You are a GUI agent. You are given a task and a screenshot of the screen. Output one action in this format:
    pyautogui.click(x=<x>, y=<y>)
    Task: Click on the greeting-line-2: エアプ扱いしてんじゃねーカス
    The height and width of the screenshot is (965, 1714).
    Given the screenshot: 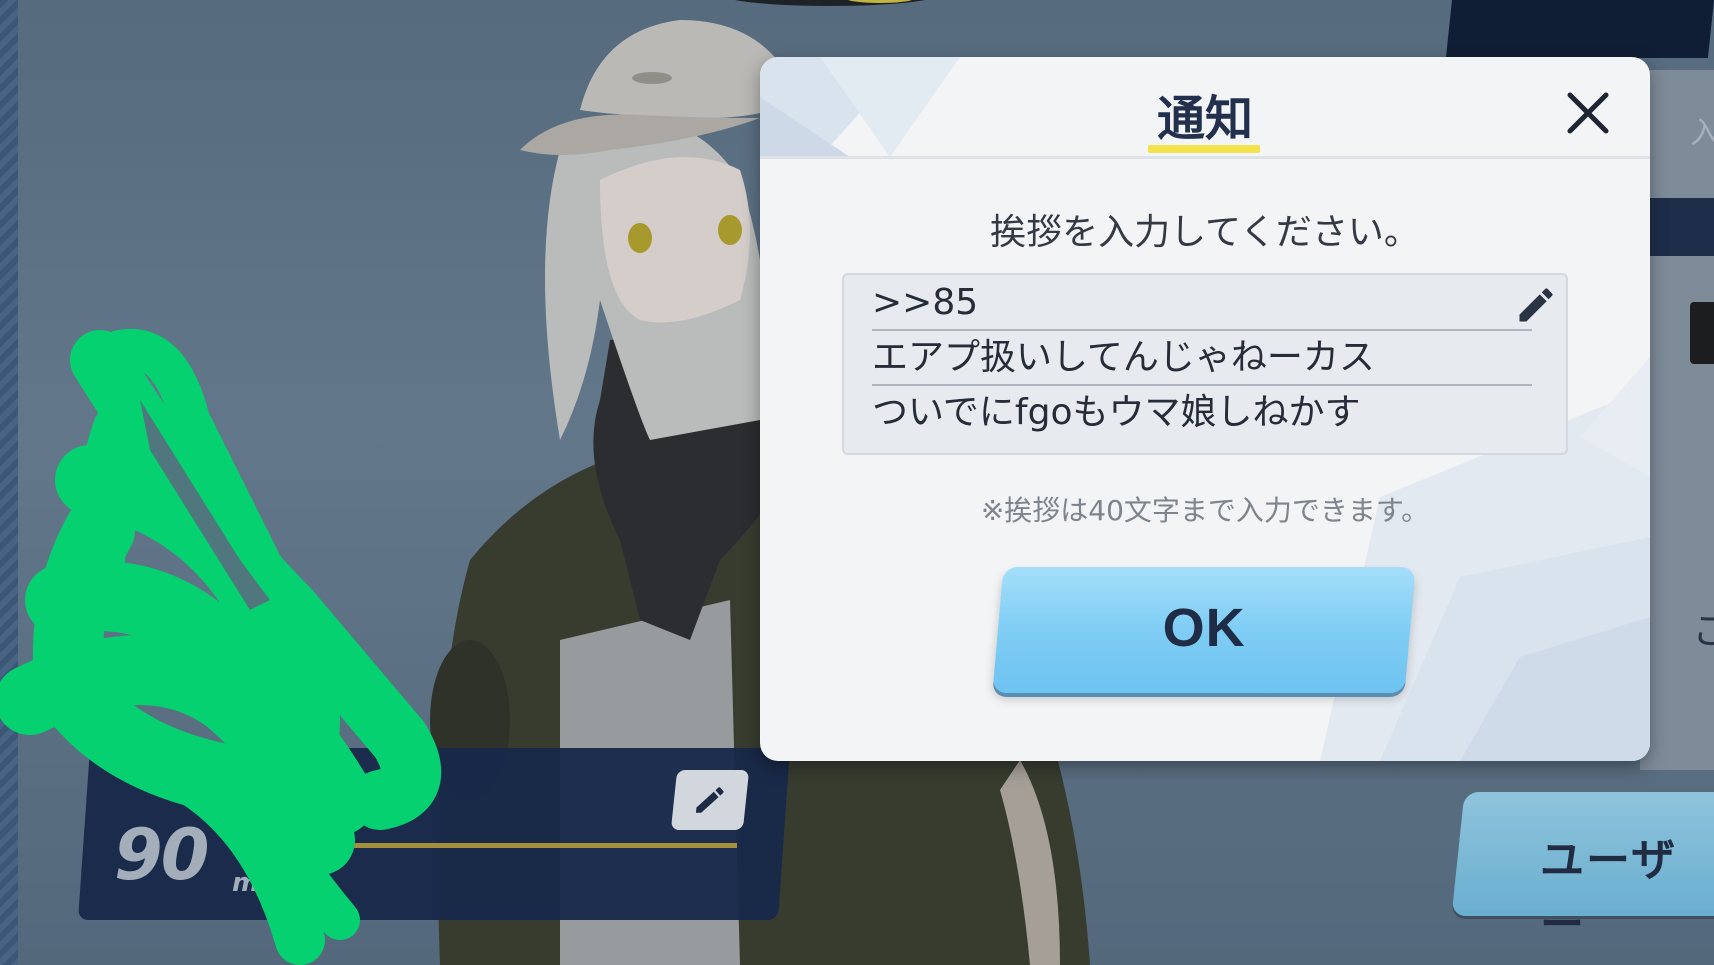 What is the action you would take?
    pyautogui.click(x=1202, y=359)
    